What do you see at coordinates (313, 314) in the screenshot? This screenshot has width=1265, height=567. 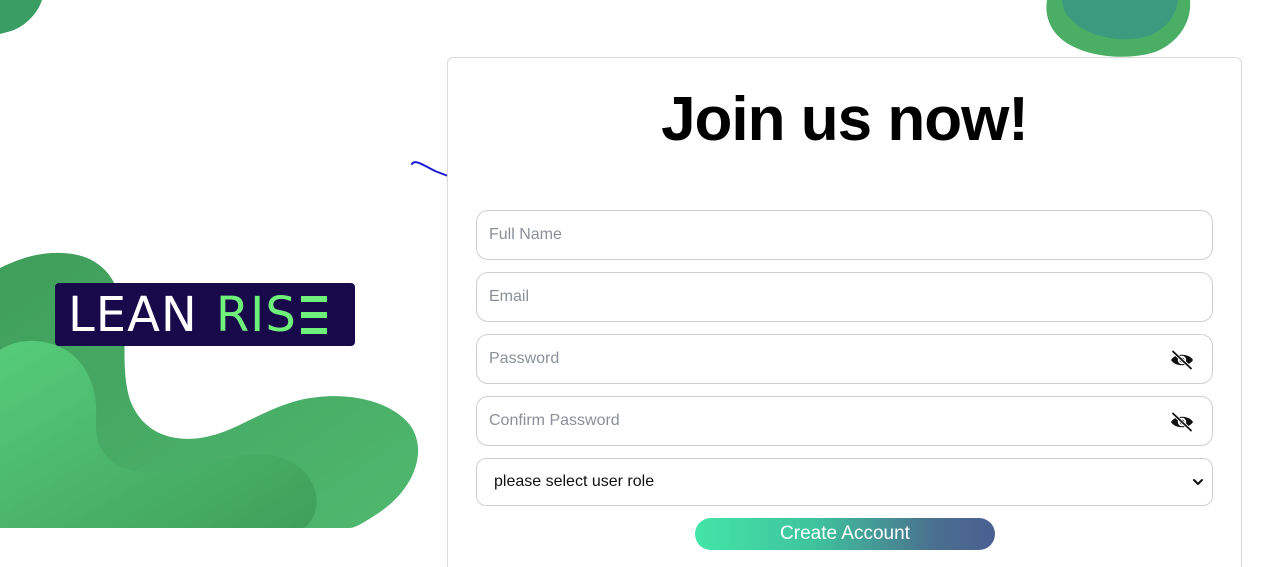 I see `logo-e-glyph` at bounding box center [313, 314].